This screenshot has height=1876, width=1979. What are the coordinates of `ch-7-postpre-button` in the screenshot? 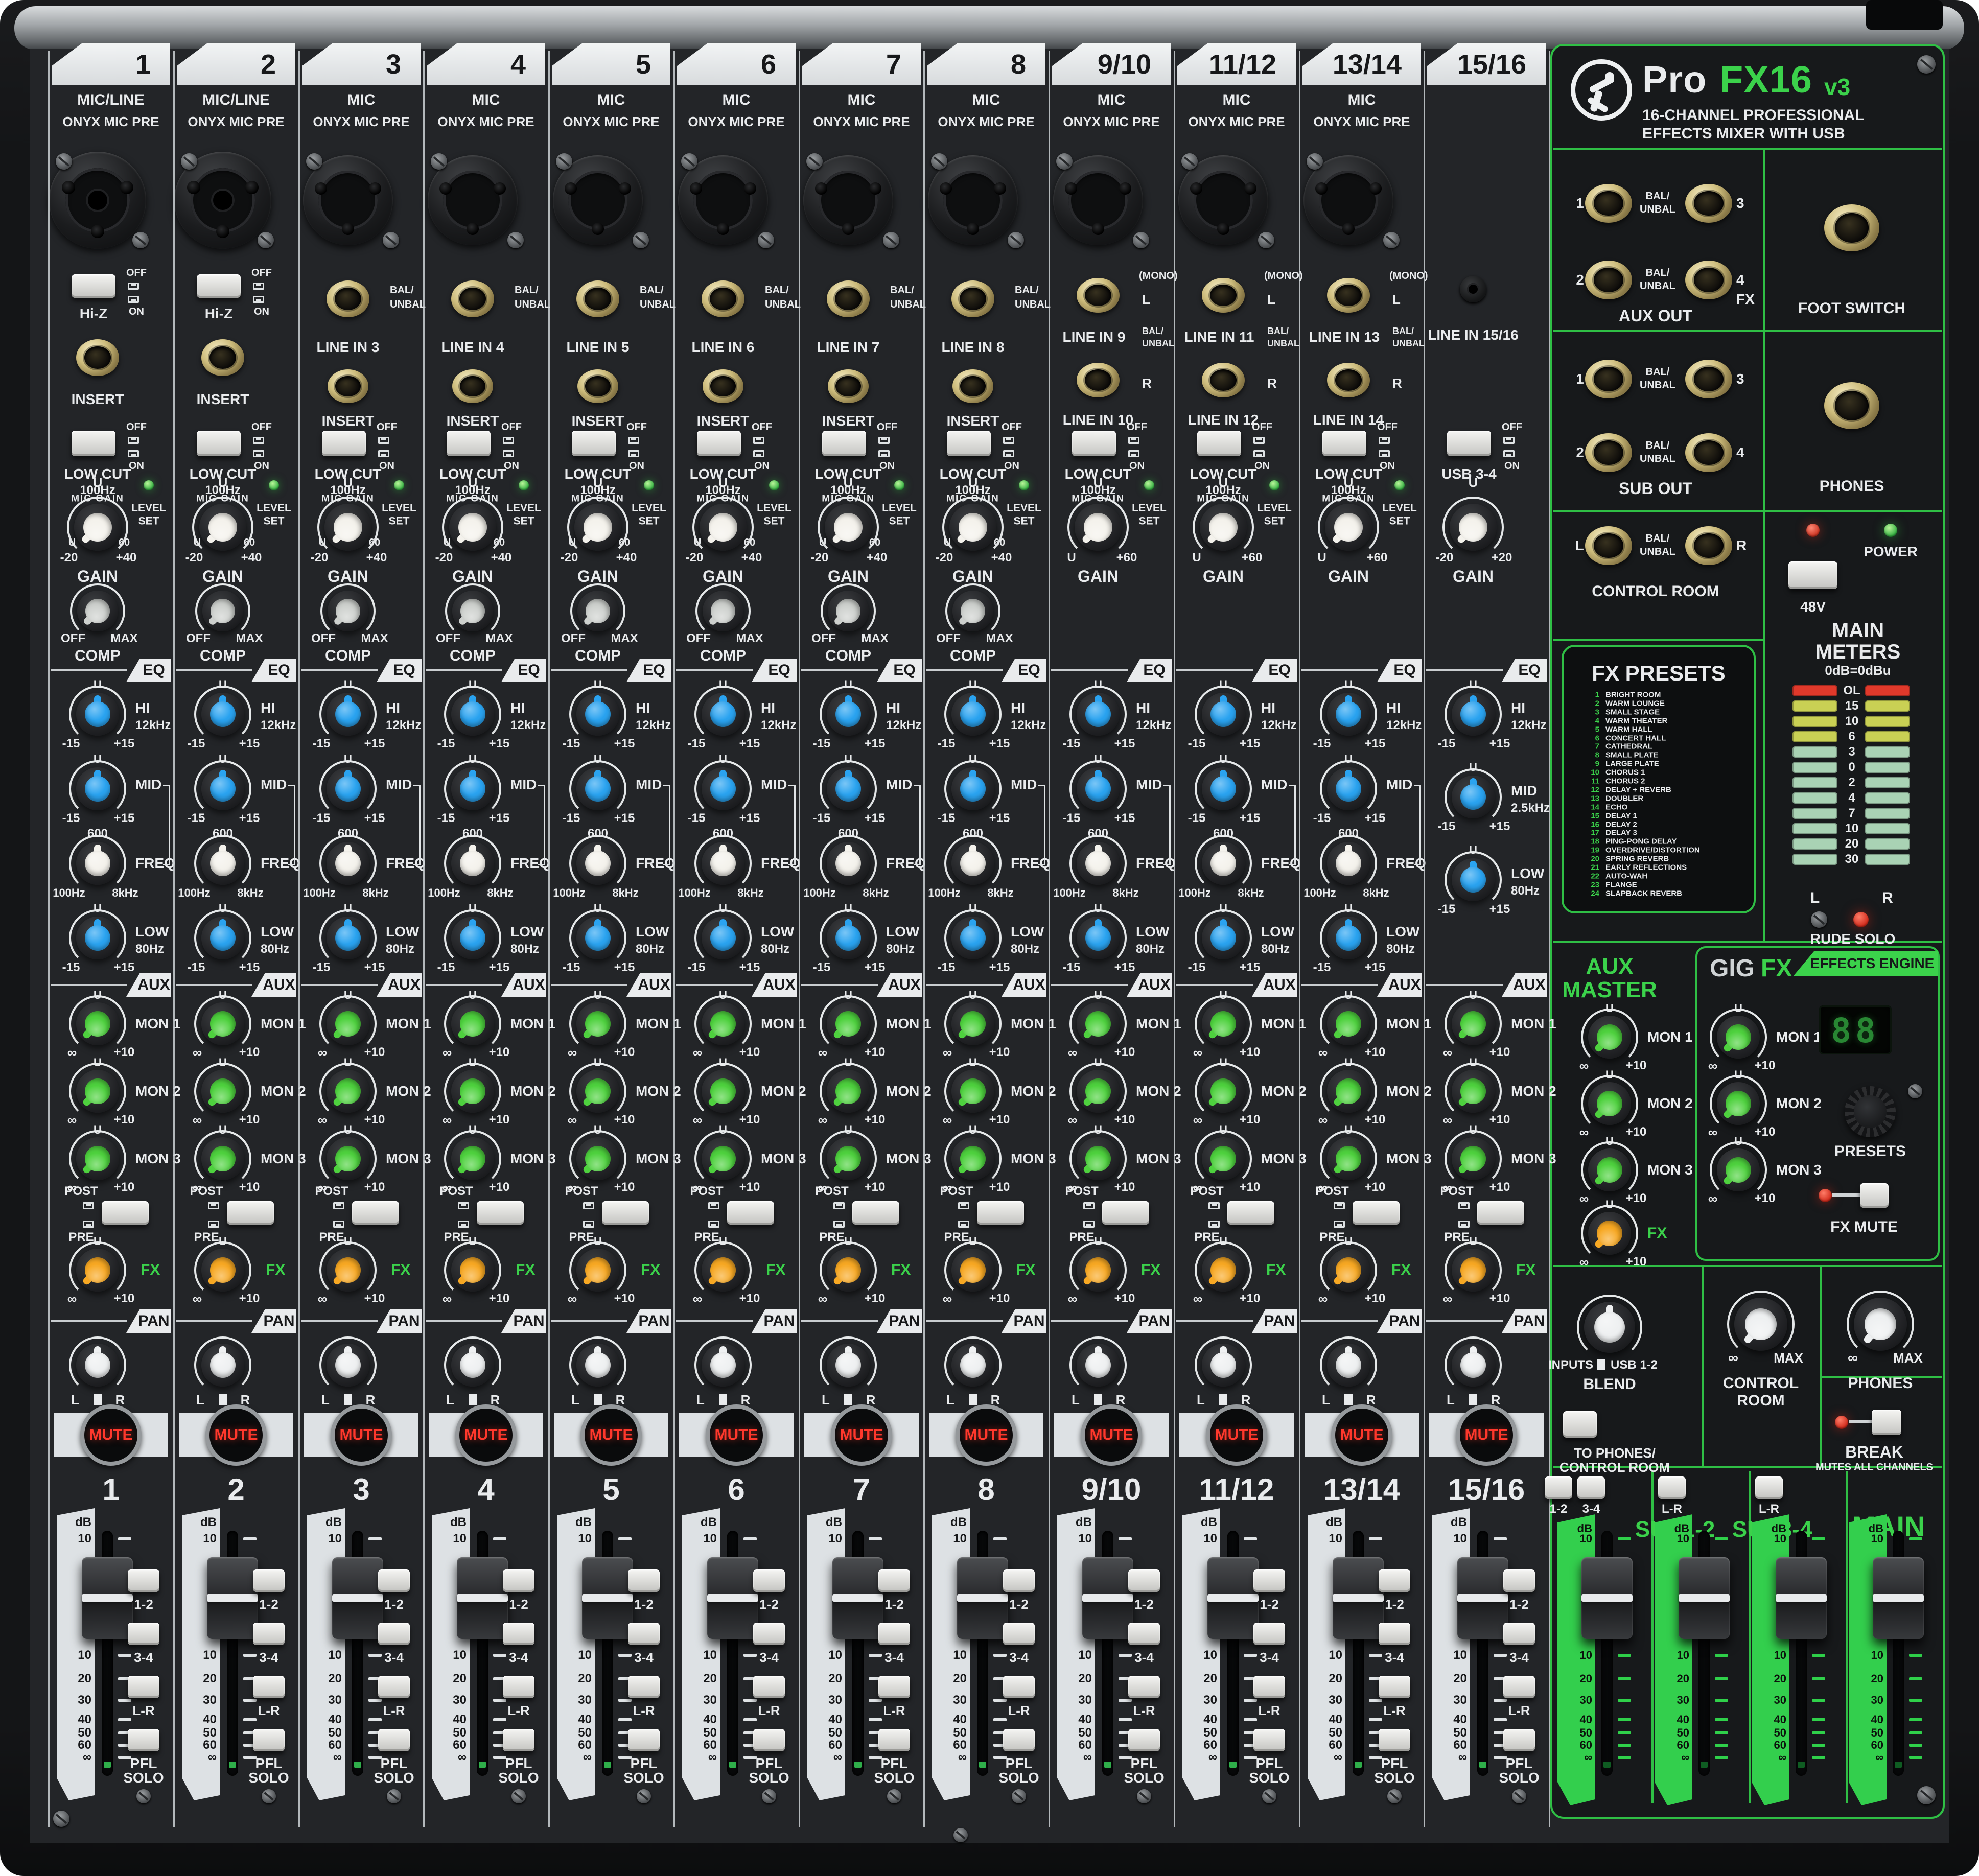 It's located at (875, 1213).